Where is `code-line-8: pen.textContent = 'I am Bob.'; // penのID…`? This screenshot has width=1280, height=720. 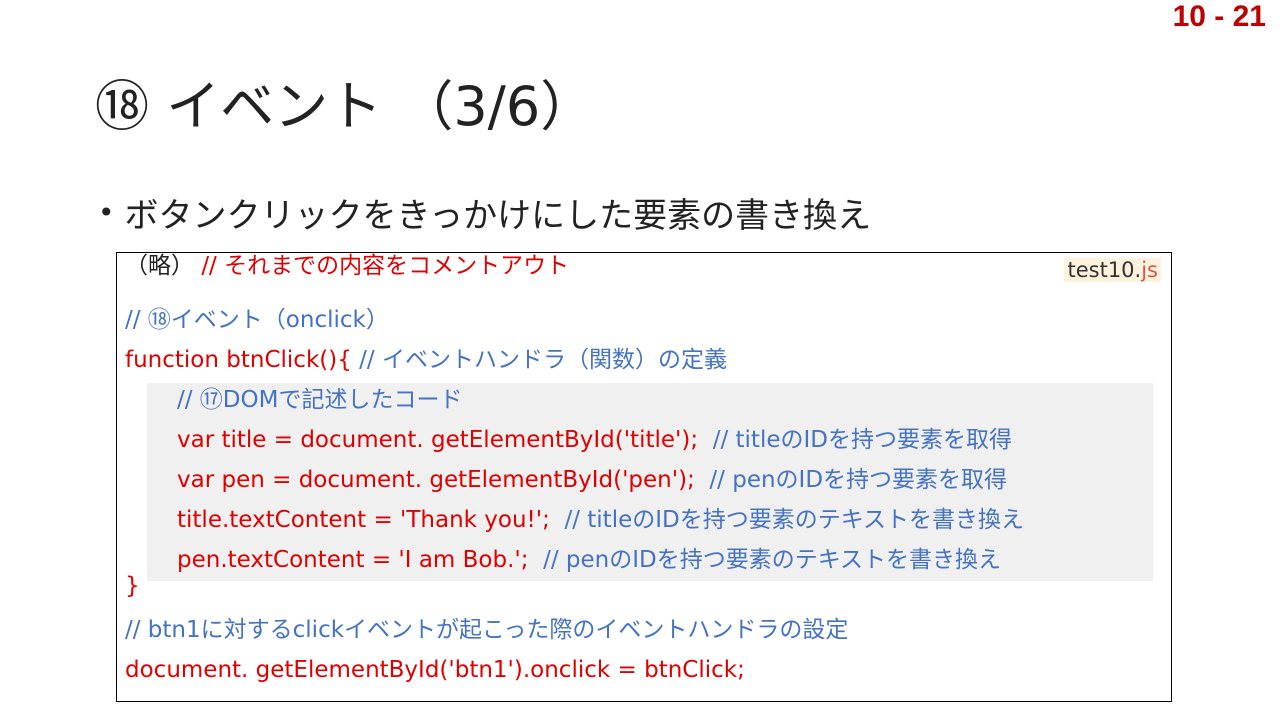
code-line-8: pen.textContent = 'I am Bob.'; // penのID… is located at coordinates (589, 560).